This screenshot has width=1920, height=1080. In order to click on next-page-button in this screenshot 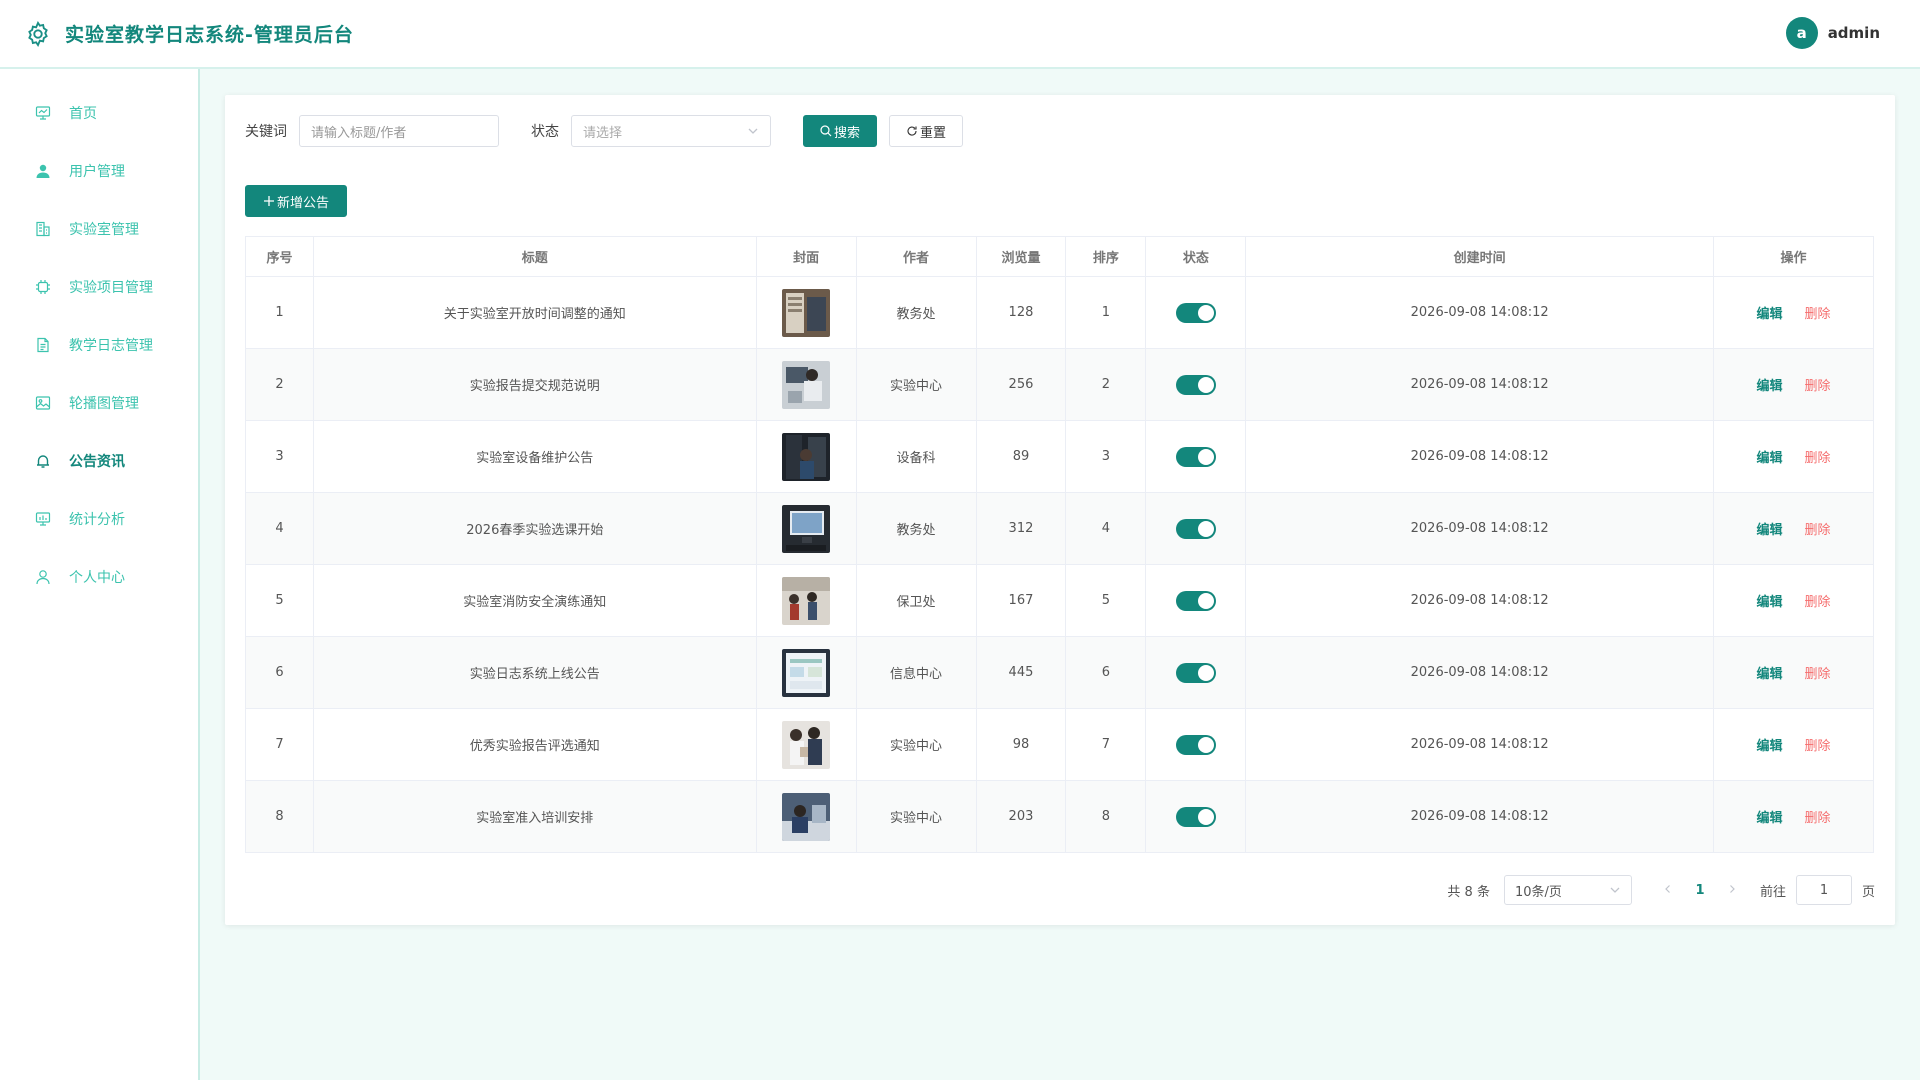, I will do `click(1732, 890)`.